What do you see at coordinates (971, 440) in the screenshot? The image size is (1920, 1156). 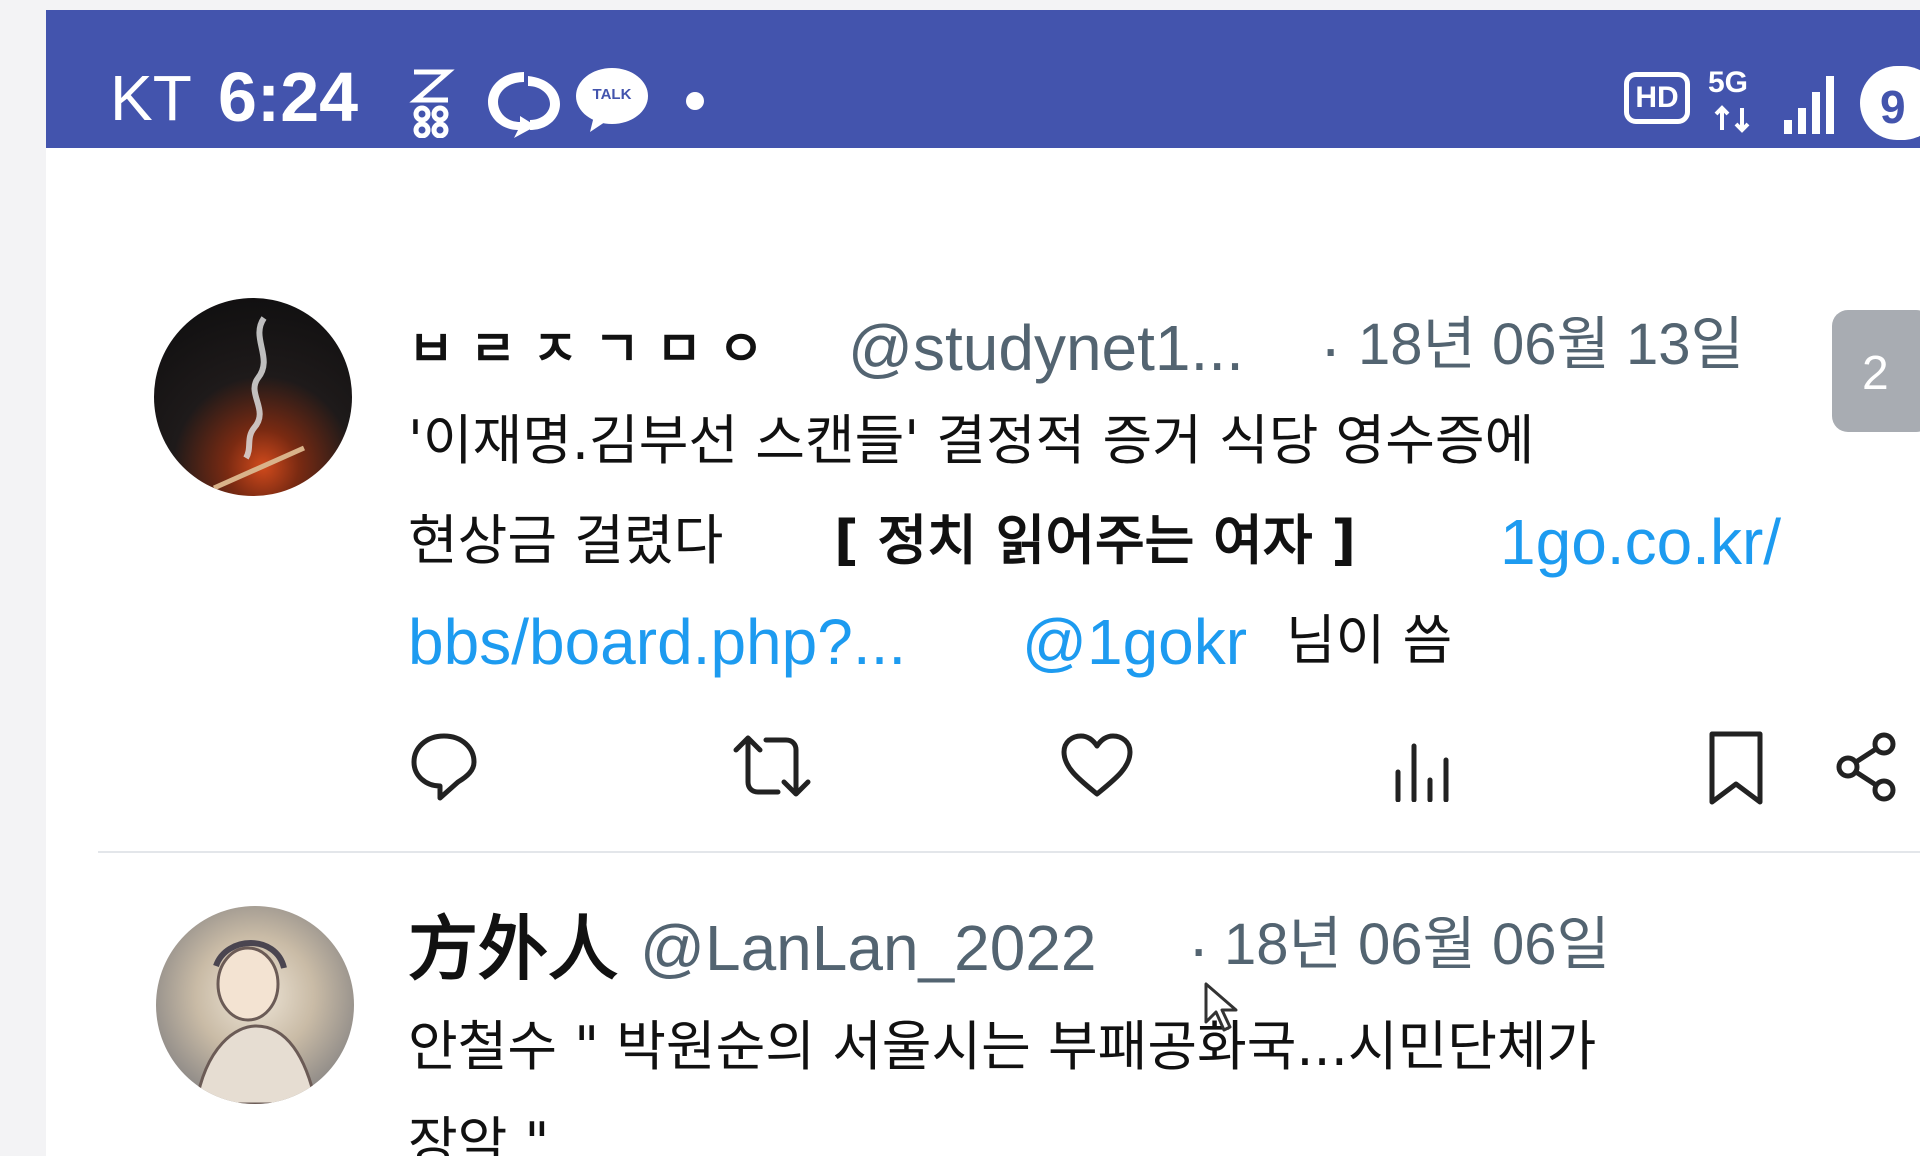 I see `tweet-text-line1: '이재명.김부선 스캔들' 결정적 증거 식당 영수증에` at bounding box center [971, 440].